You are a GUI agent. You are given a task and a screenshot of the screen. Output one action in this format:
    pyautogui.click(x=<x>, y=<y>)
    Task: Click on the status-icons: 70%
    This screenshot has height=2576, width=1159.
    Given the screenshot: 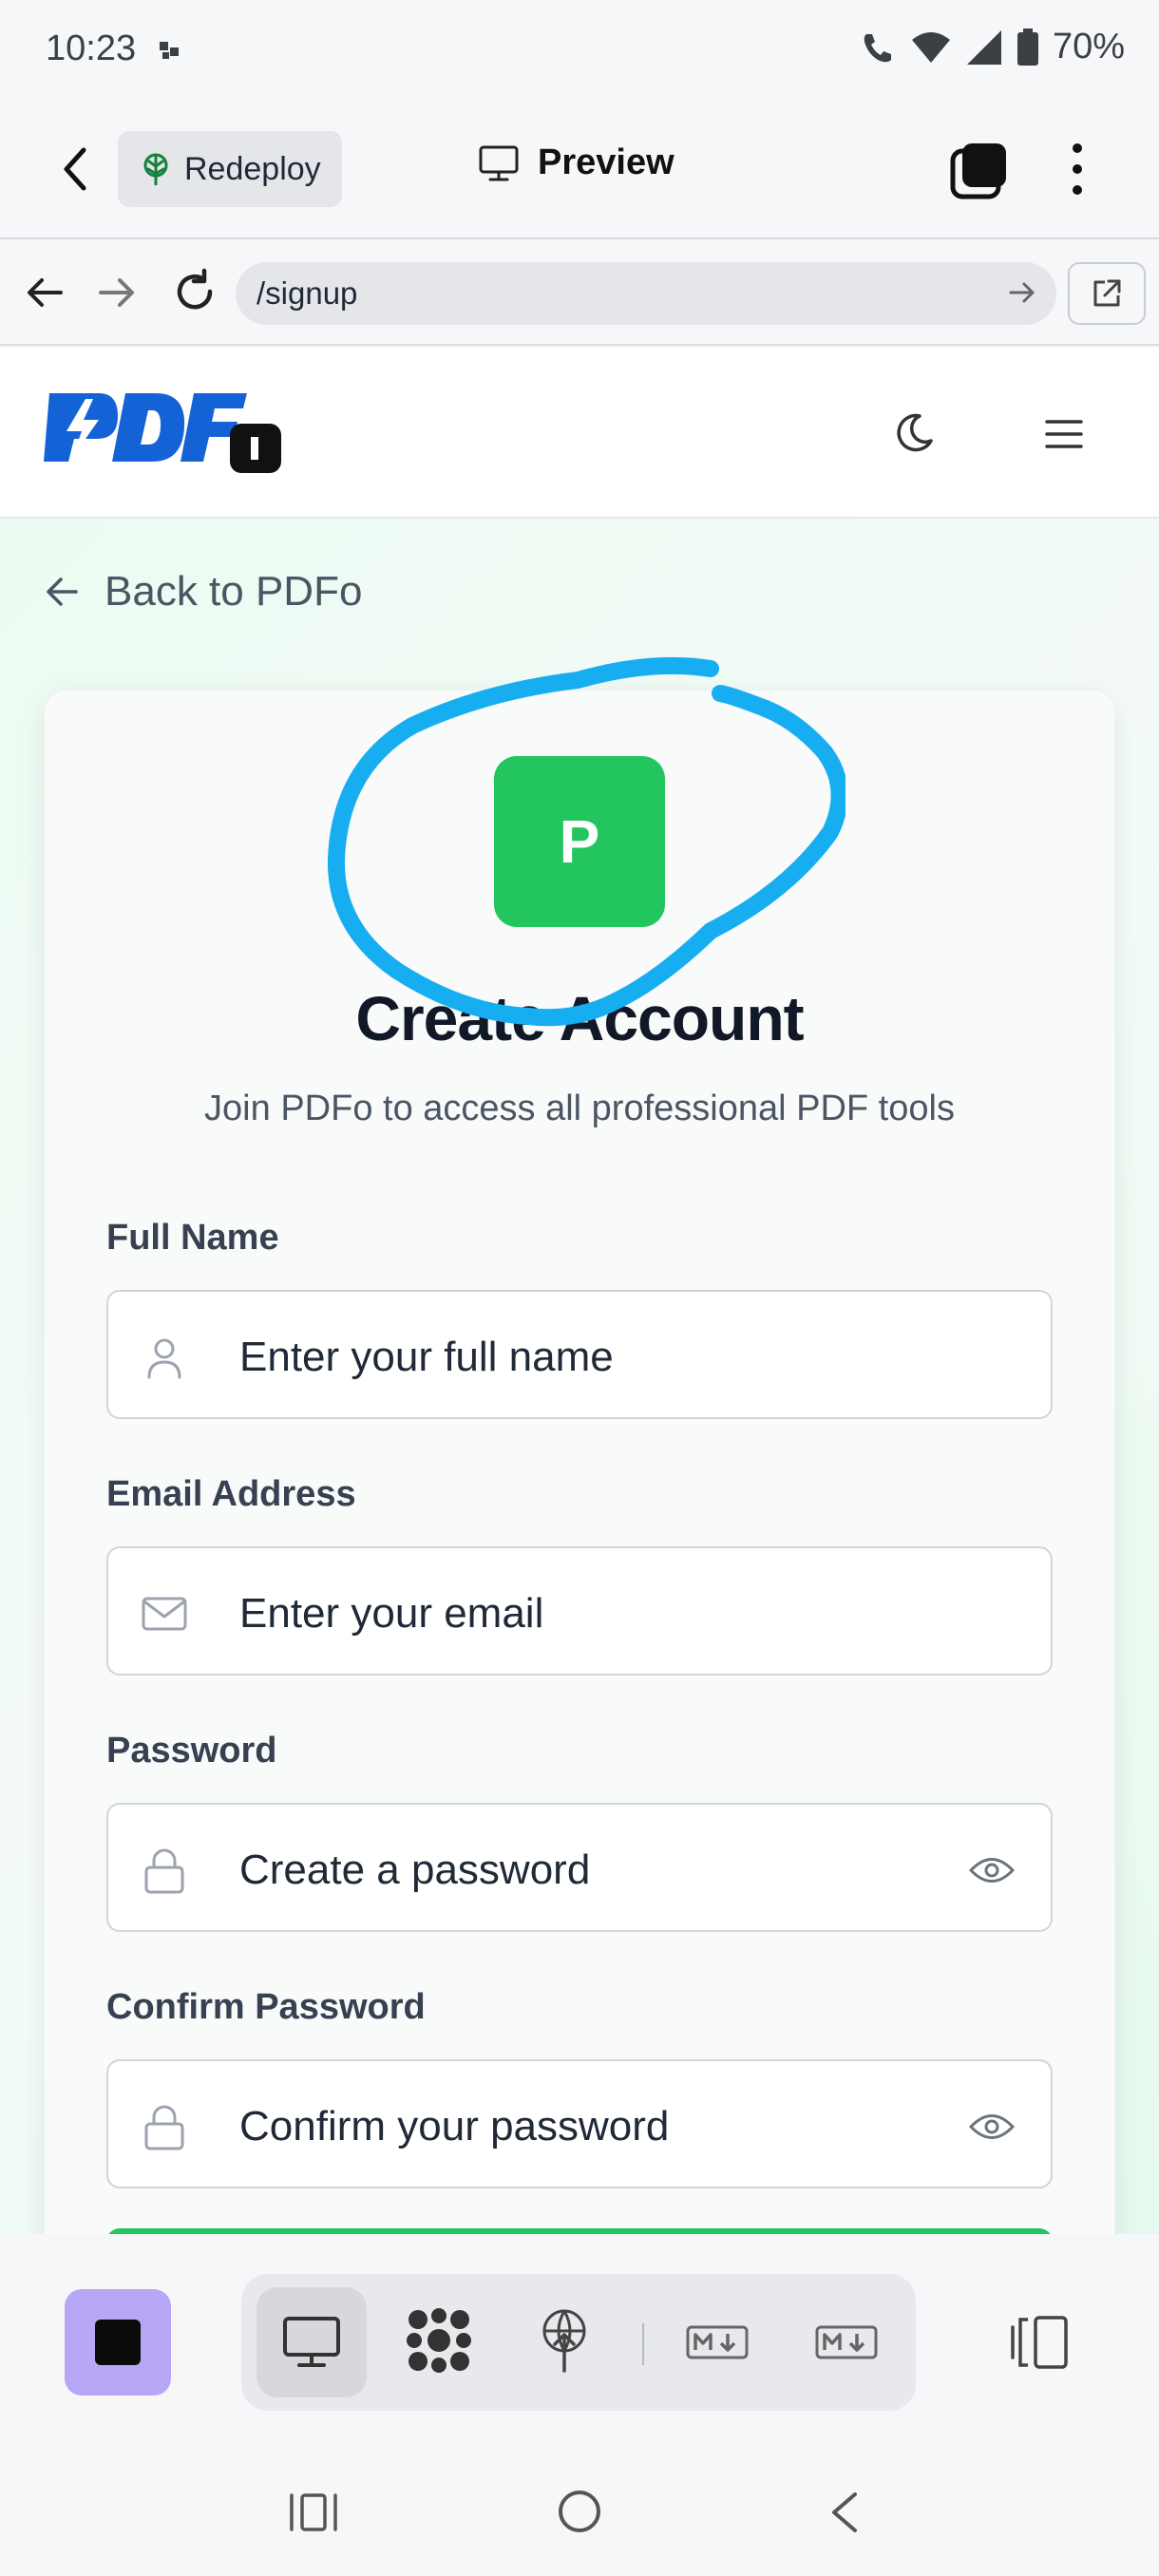 What is the action you would take?
    pyautogui.click(x=992, y=47)
    